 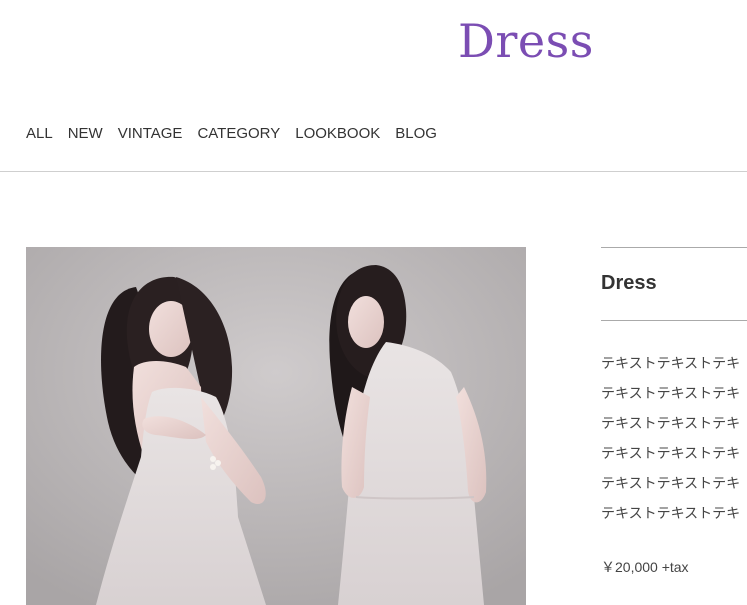 What do you see at coordinates (416, 134) in the screenshot?
I see `nav-item-blog: BLOG` at bounding box center [416, 134].